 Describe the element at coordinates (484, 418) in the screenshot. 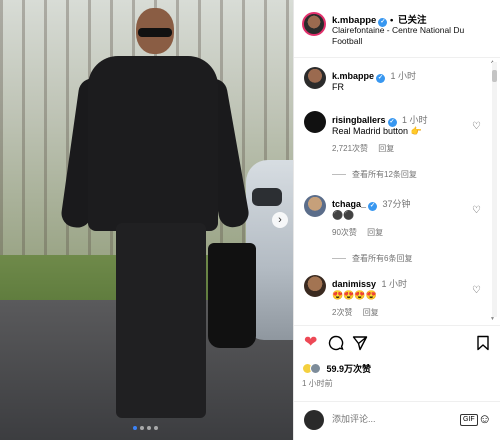

I see `emoji-icon: ☺` at that location.